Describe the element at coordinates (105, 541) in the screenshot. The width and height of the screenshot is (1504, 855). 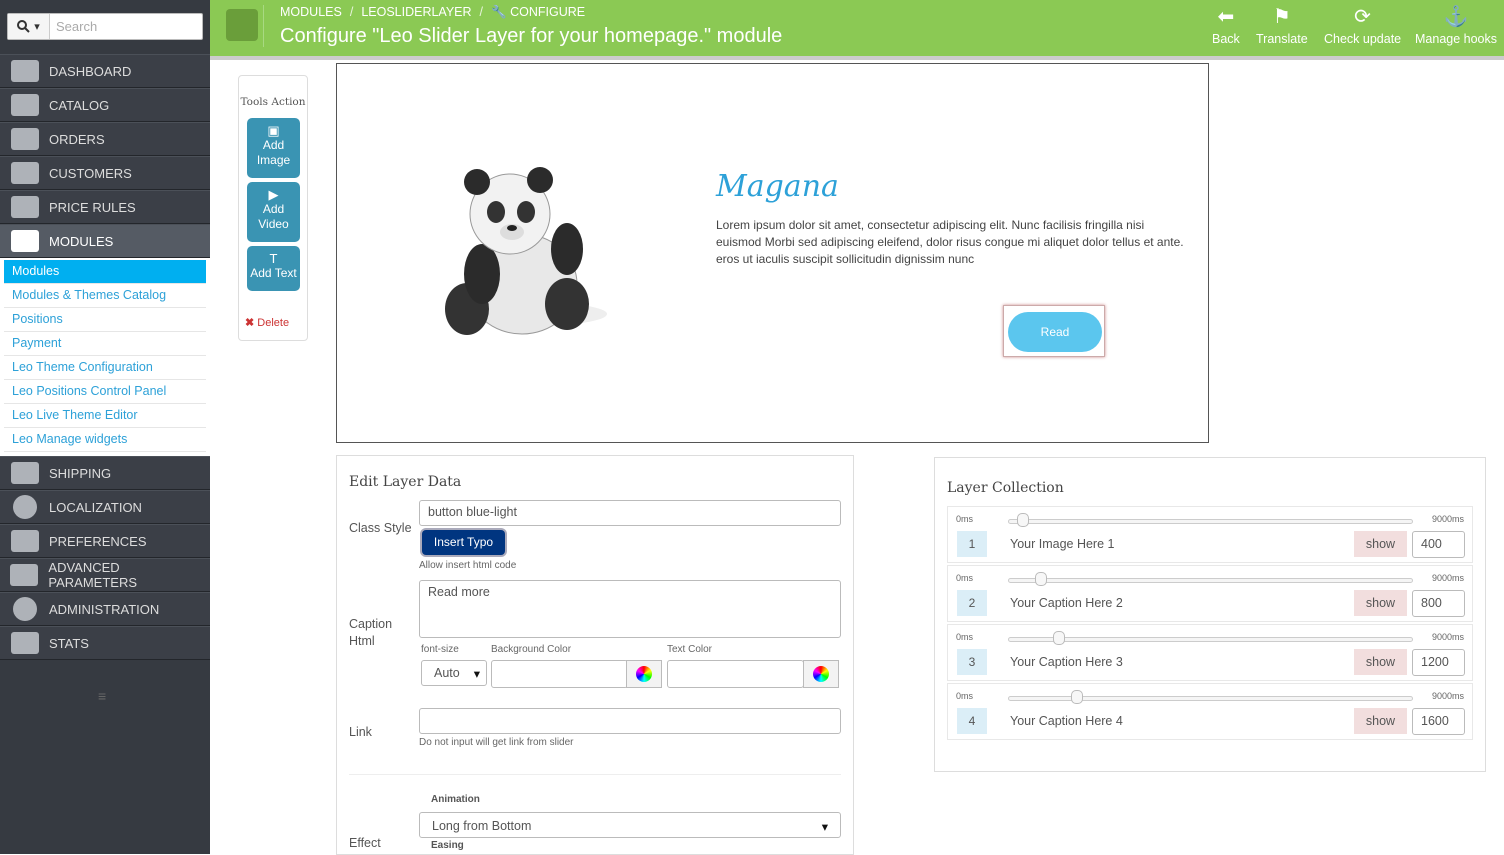
I see `menu-item-preferences: PREFERENCES` at that location.